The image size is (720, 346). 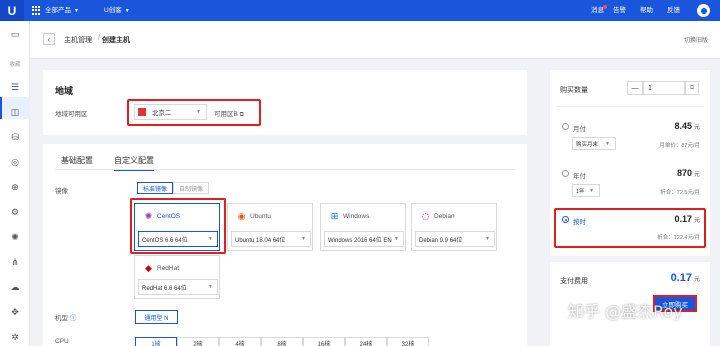 What do you see at coordinates (260, 216) in the screenshot?
I see `os-name: Ubuntu` at bounding box center [260, 216].